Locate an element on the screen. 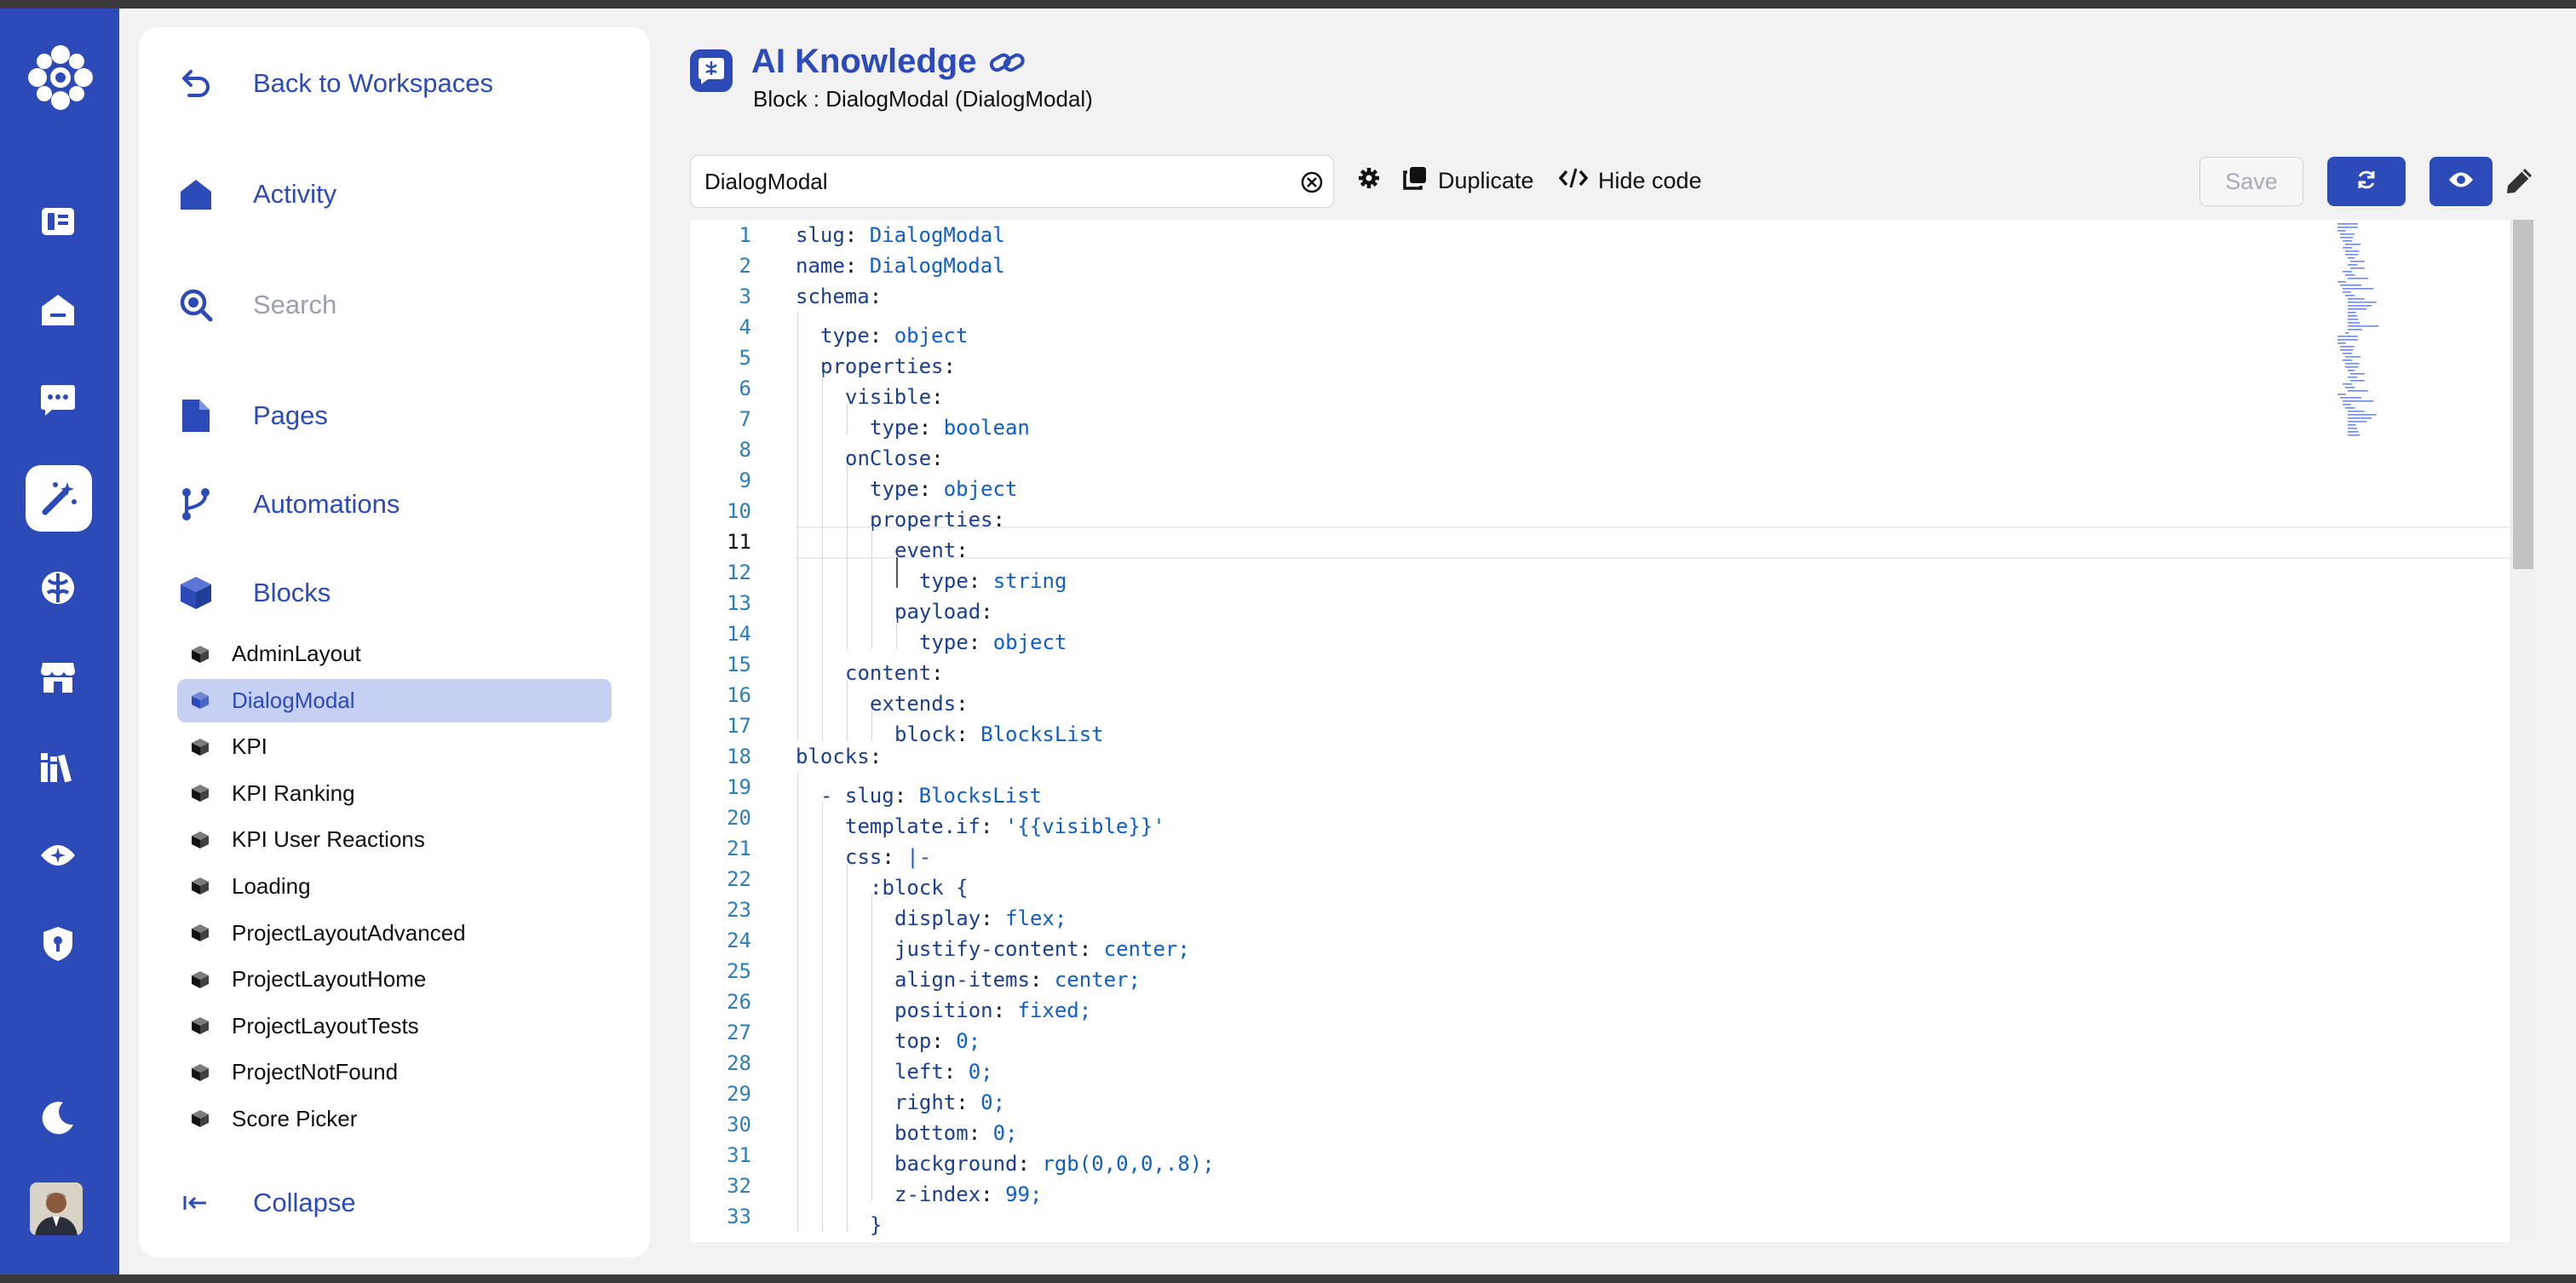  nav-item-activity-label: Activity is located at coordinates (295, 194).